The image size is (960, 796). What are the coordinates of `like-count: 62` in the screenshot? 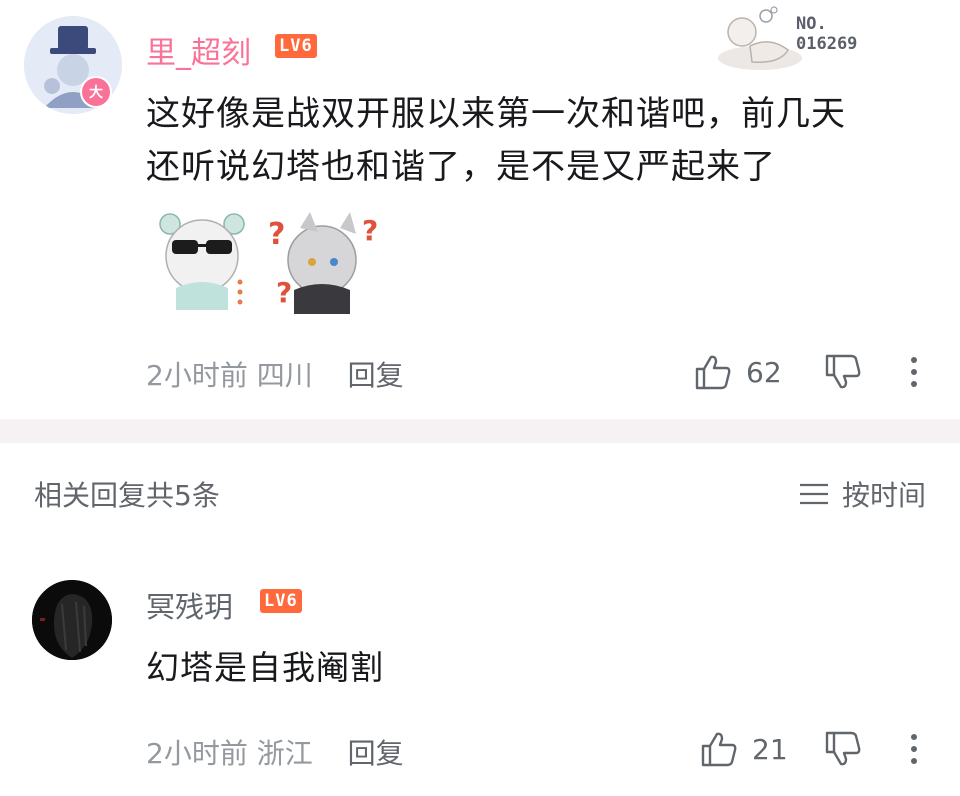 It's located at (764, 372).